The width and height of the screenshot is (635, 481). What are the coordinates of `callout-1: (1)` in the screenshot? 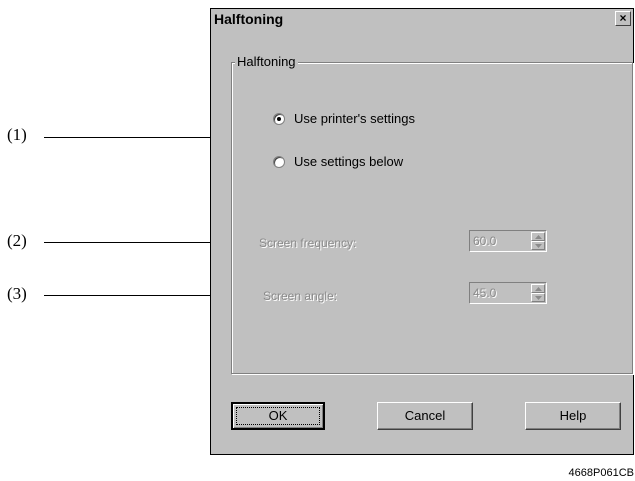 It's located at (17, 134).